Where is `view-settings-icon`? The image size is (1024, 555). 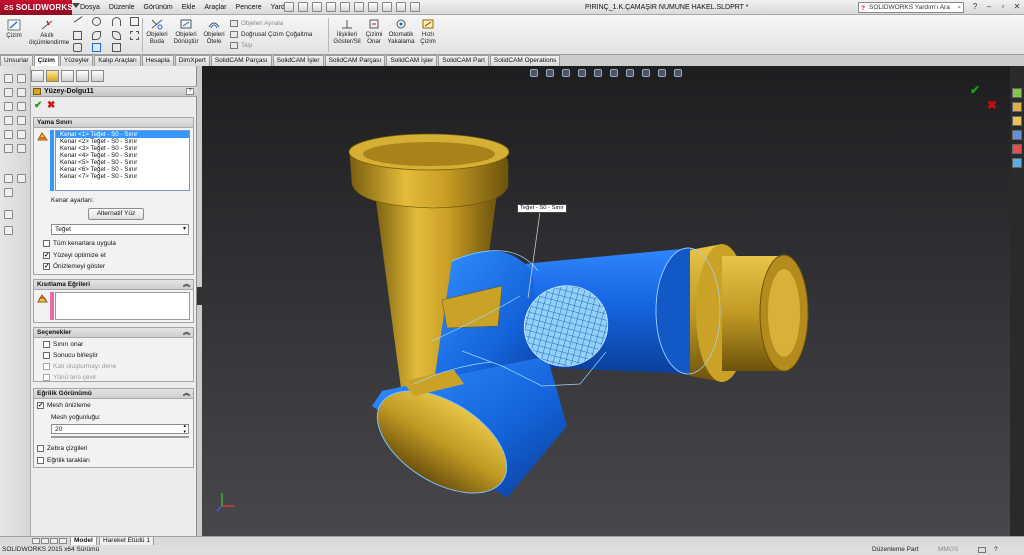 view-settings-icon is located at coordinates (678, 73).